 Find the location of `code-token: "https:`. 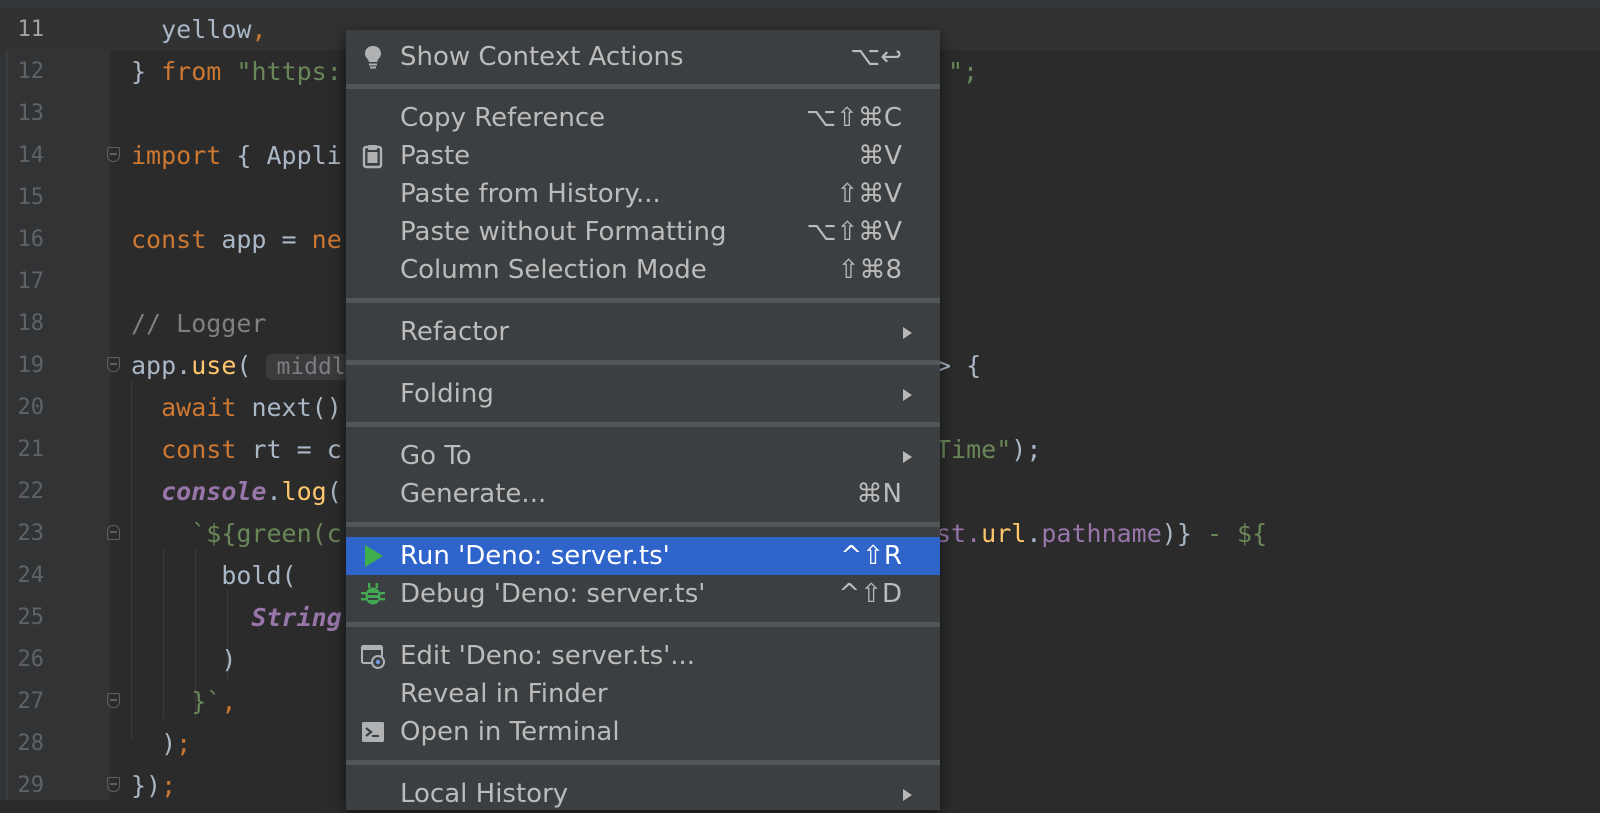

code-token: "https: is located at coordinates (289, 71).